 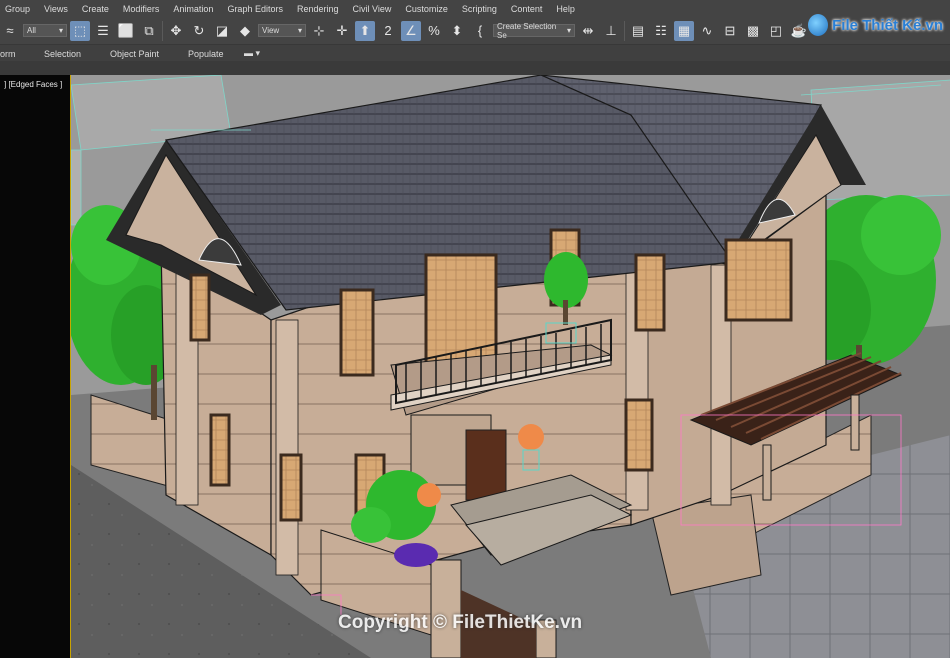 What do you see at coordinates (753, 31) in the screenshot?
I see `material-editor-icon: ▩` at bounding box center [753, 31].